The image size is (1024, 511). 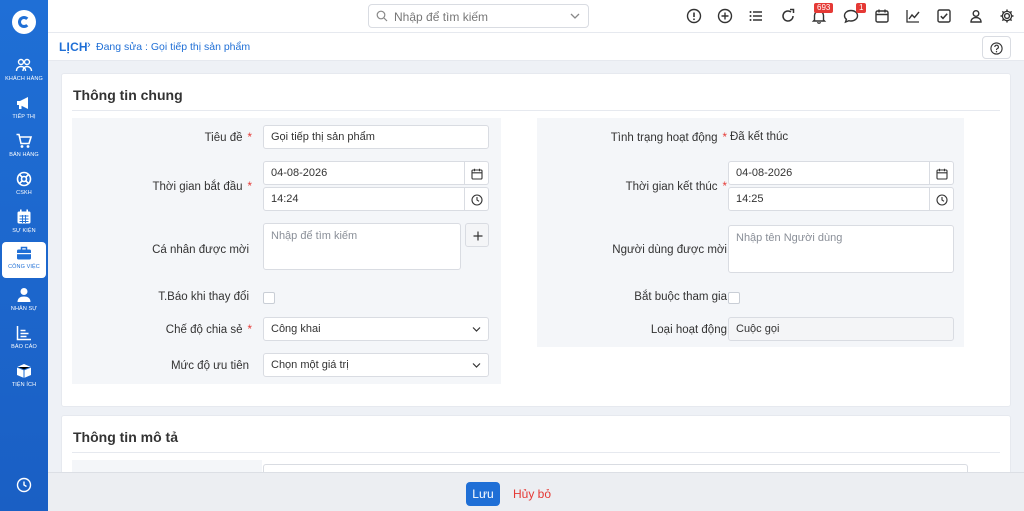 What do you see at coordinates (24, 110) in the screenshot?
I see `sidebar-item-marketing: TIẾP THỊ` at bounding box center [24, 110].